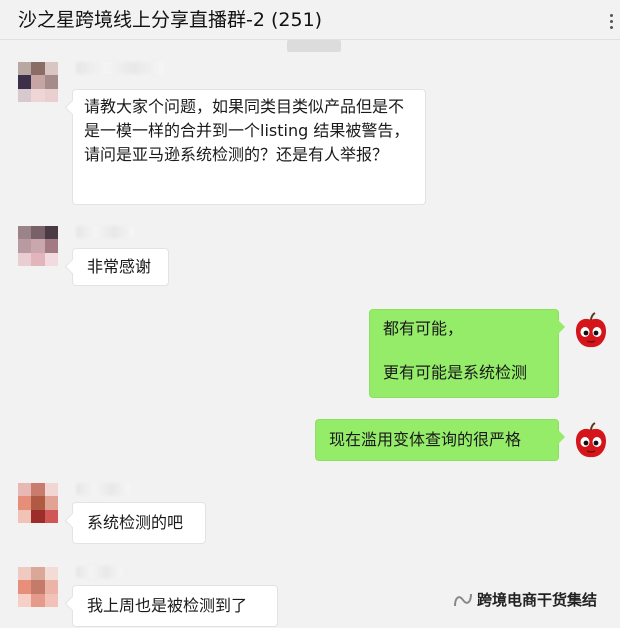  I want to click on message-bubble: 都有可能， 更有可能是系统检测, so click(464, 353).